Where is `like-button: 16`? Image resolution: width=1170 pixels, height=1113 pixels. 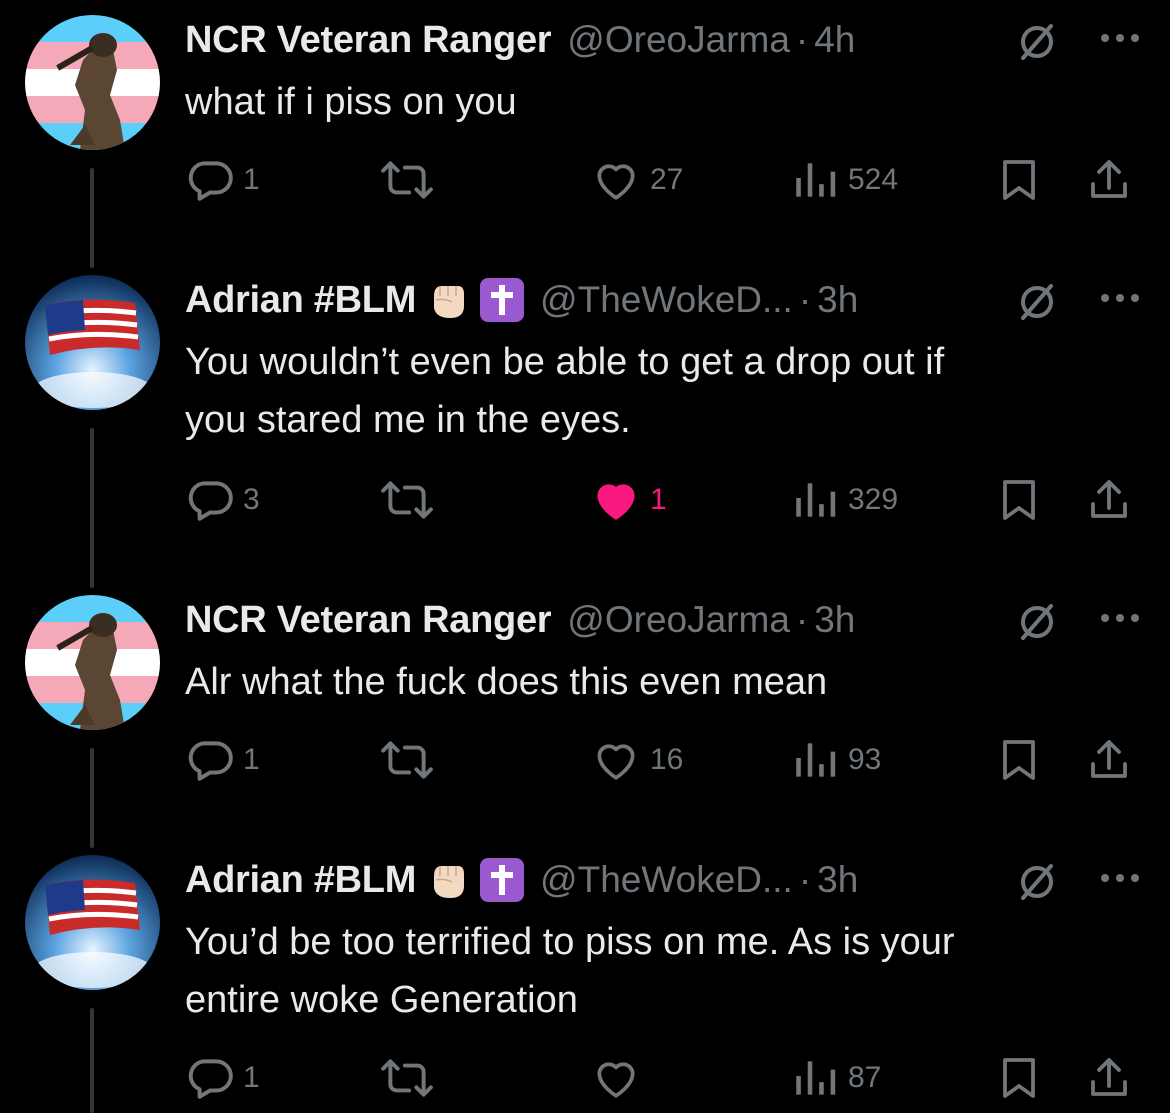 like-button: 16 is located at coordinates (636, 760).